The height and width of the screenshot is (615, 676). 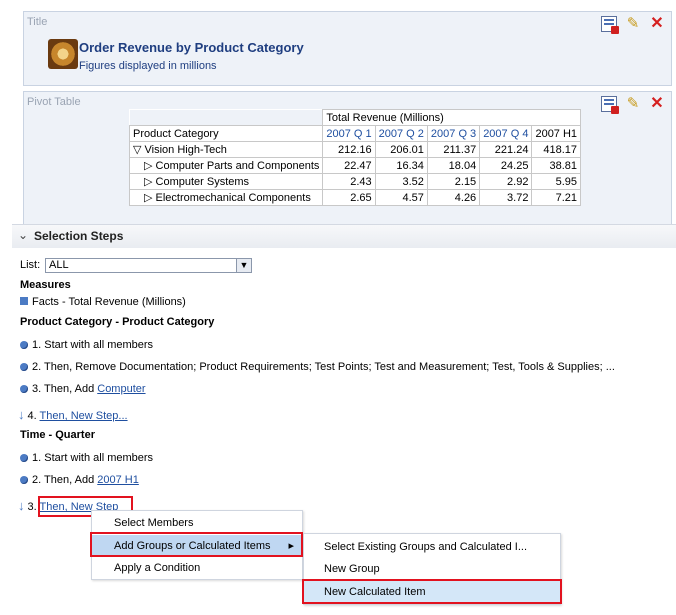 What do you see at coordinates (401, 149) in the screenshot?
I see `cell: 206.01` at bounding box center [401, 149].